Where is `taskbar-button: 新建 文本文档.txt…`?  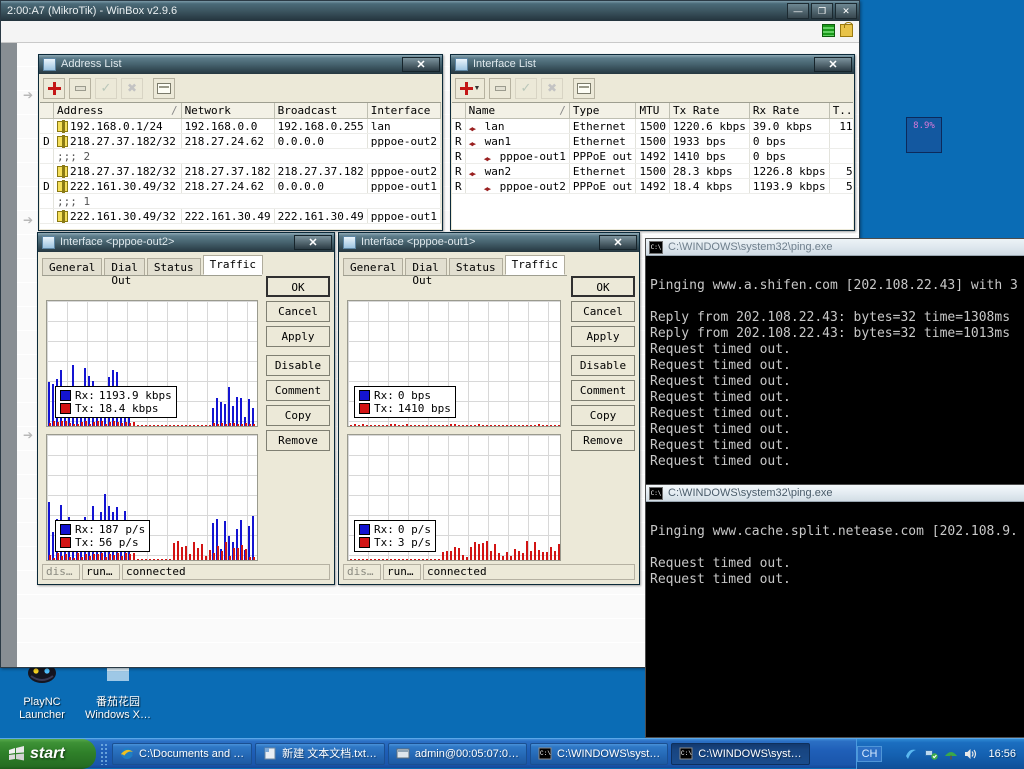 taskbar-button: 新建 文本文档.txt… is located at coordinates (320, 753).